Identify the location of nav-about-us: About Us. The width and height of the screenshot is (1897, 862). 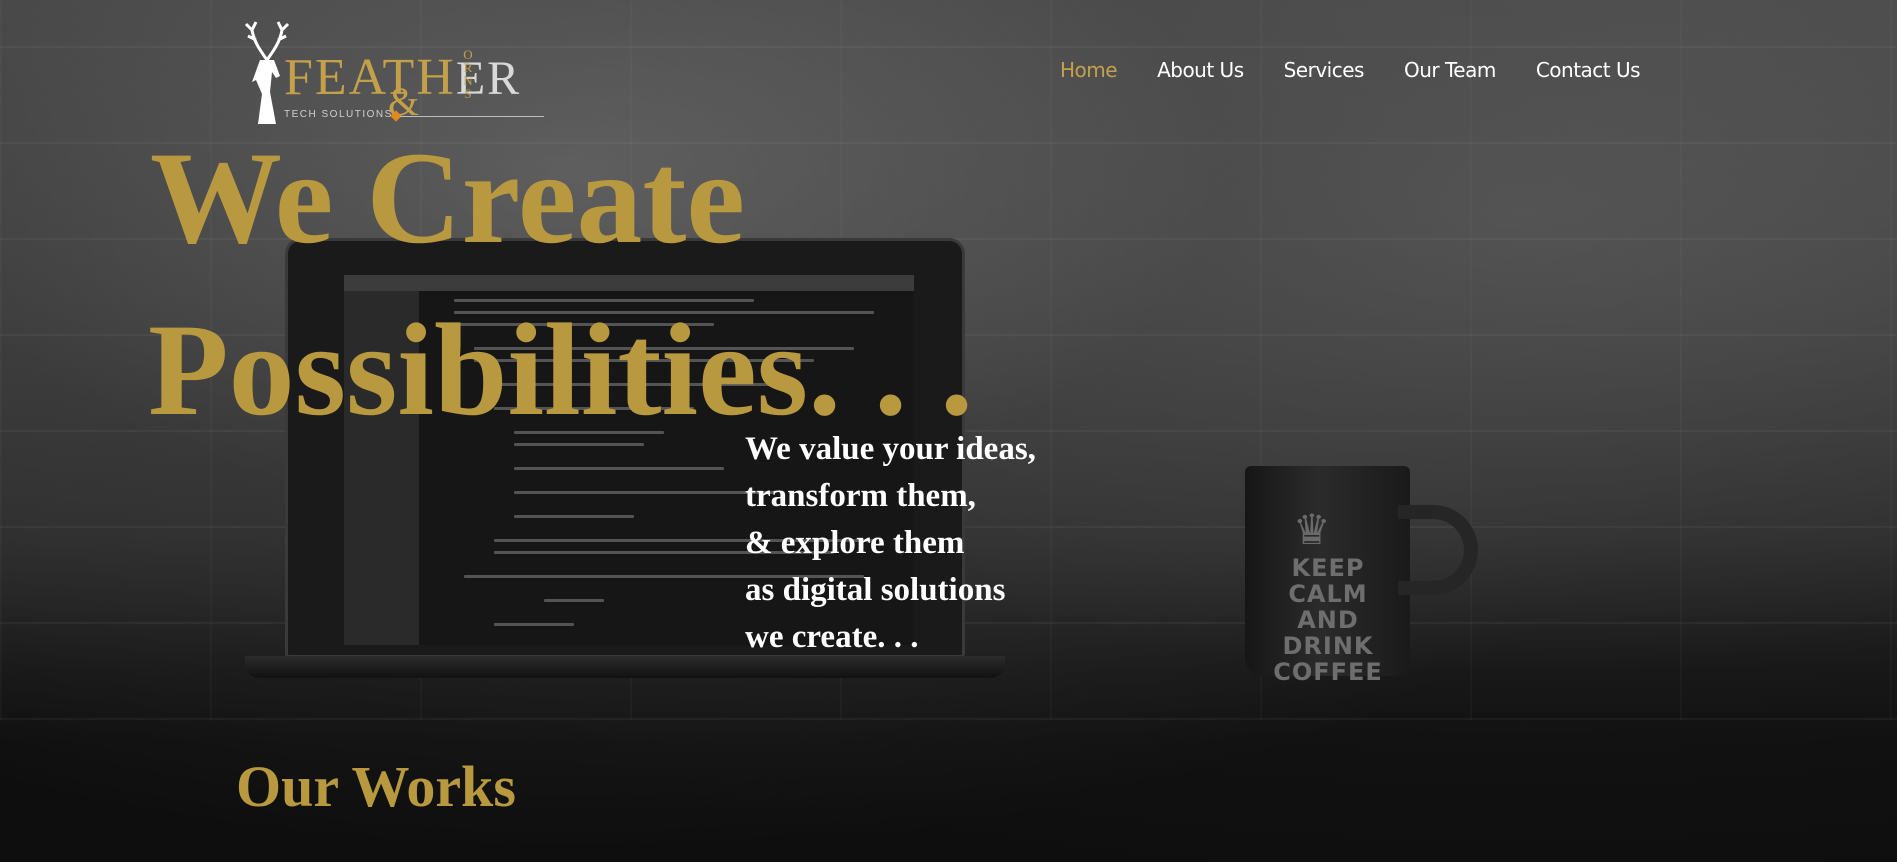
(1200, 70).